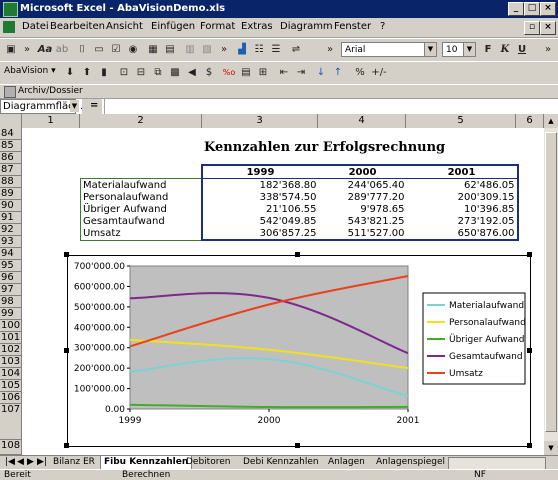  What do you see at coordinates (74, 462) in the screenshot?
I see `tab-bilanz-er: Bilanz ER` at bounding box center [74, 462].